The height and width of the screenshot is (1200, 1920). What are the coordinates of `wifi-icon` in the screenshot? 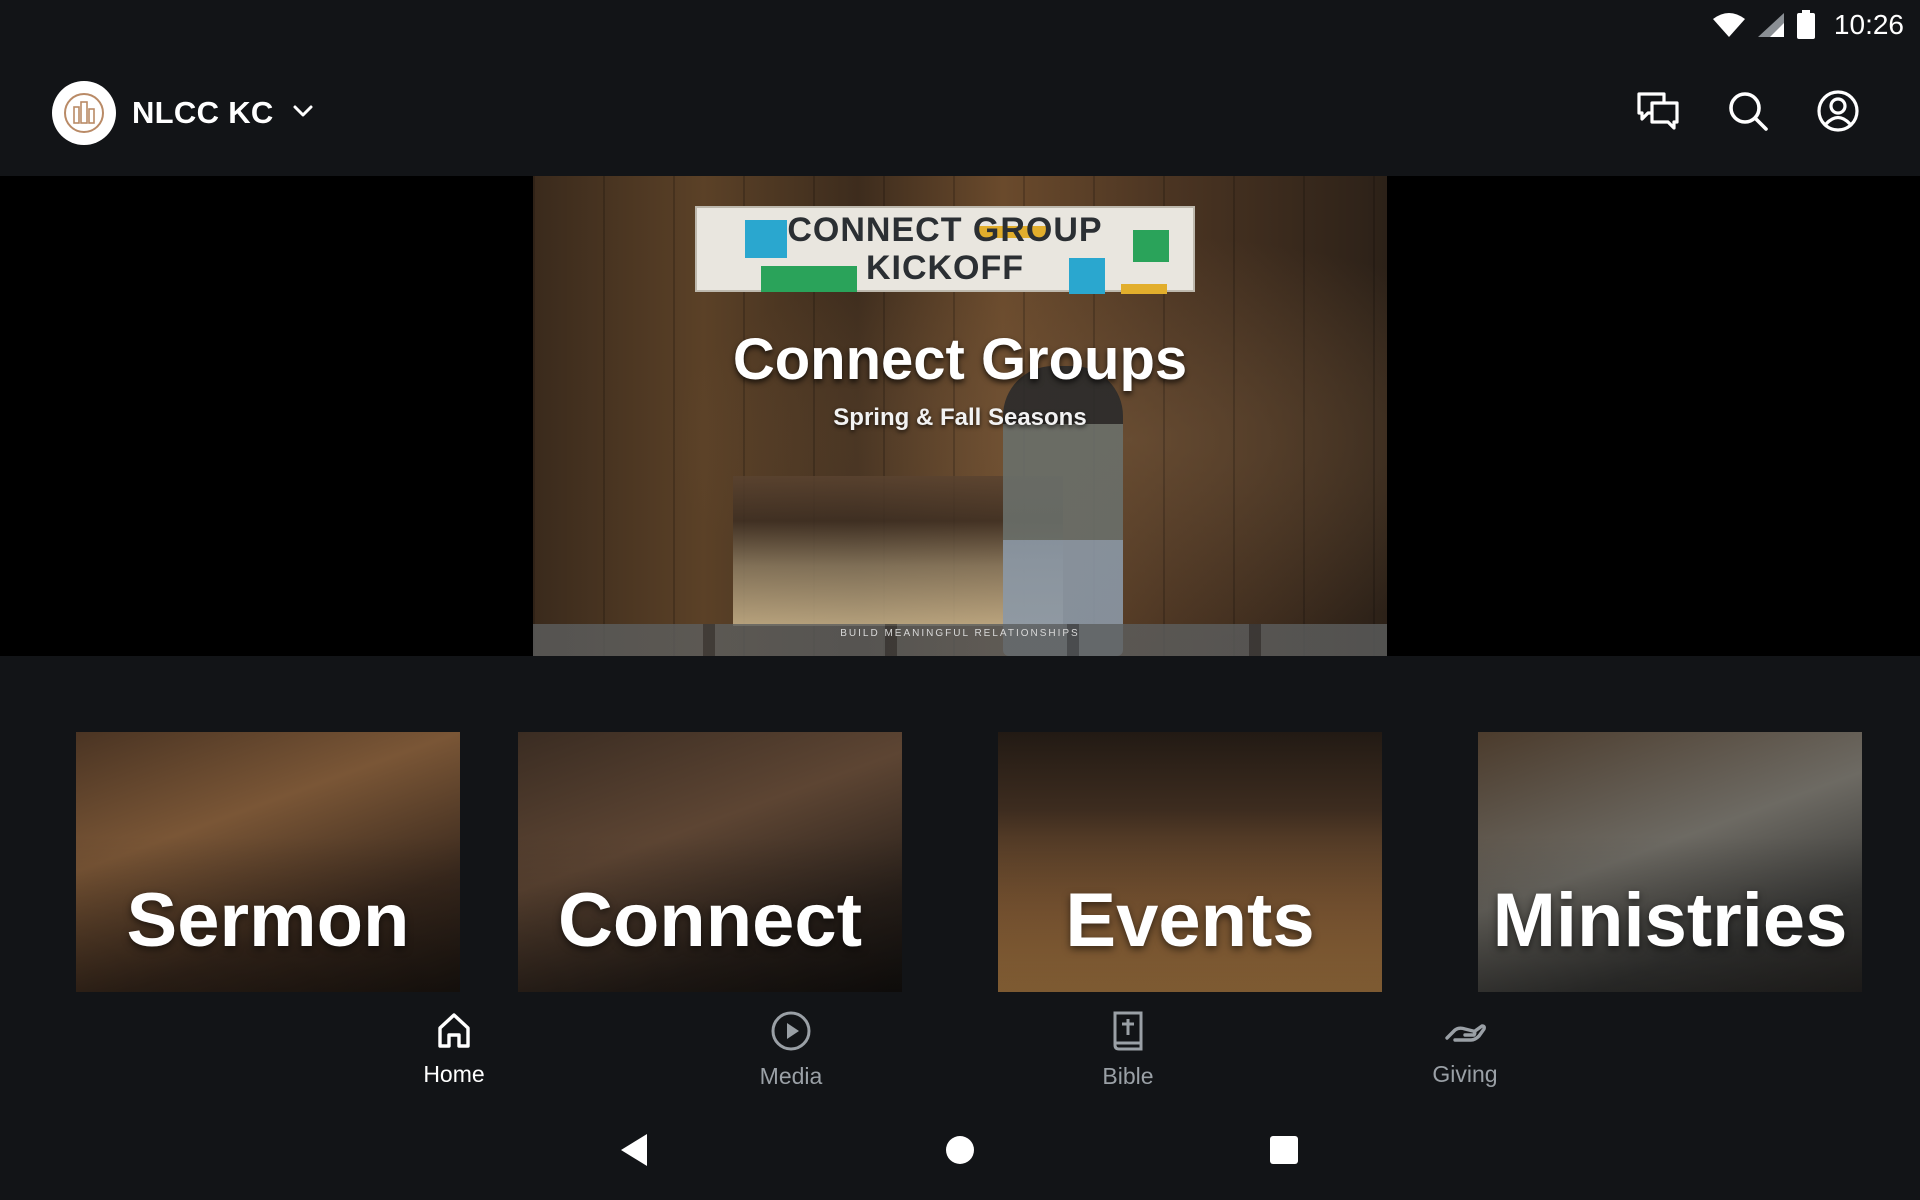 It's located at (1729, 25).